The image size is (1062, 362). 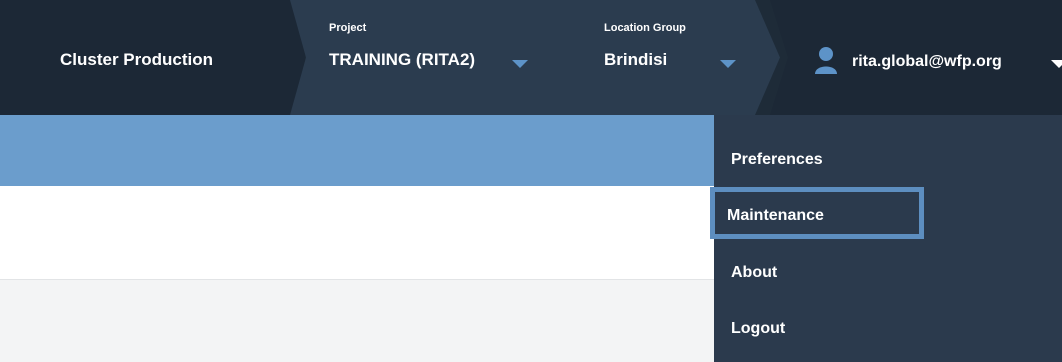 I want to click on user-email: rita.global@wfp.org, so click(x=927, y=62).